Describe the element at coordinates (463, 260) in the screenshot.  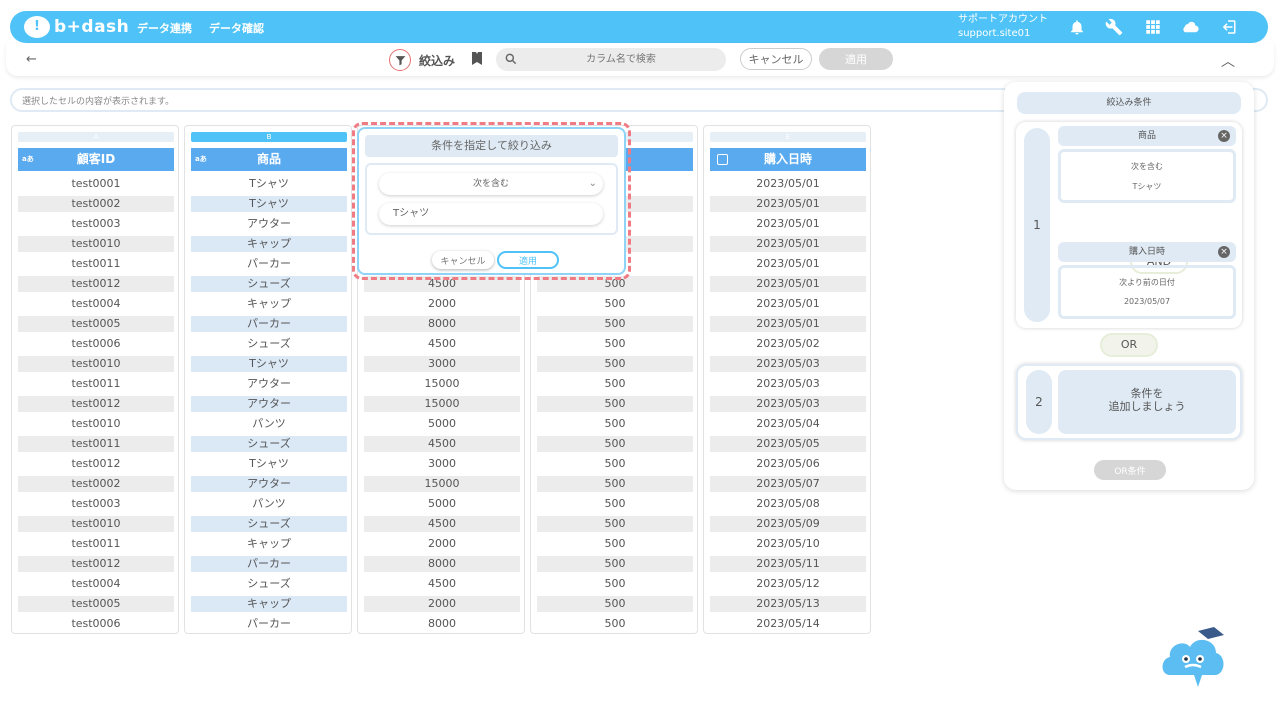
I see `popup-cancel-button: キャンセル` at that location.